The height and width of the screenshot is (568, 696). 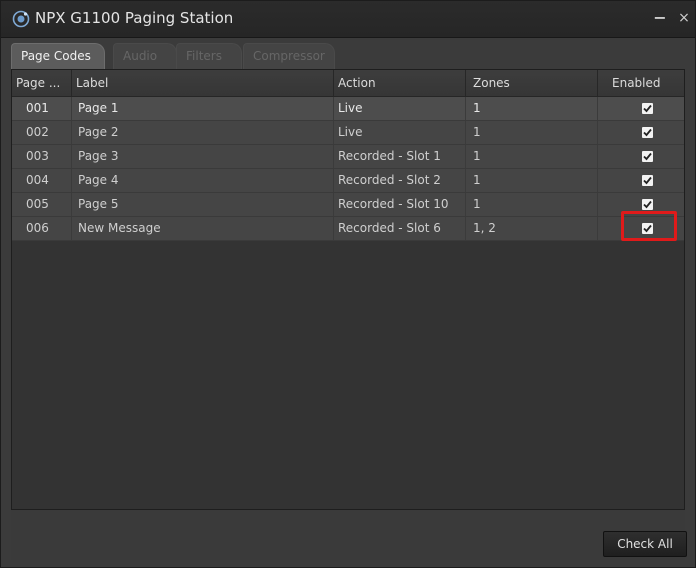 What do you see at coordinates (400, 204) in the screenshot?
I see `action-cell: Recorded - Slot 10` at bounding box center [400, 204].